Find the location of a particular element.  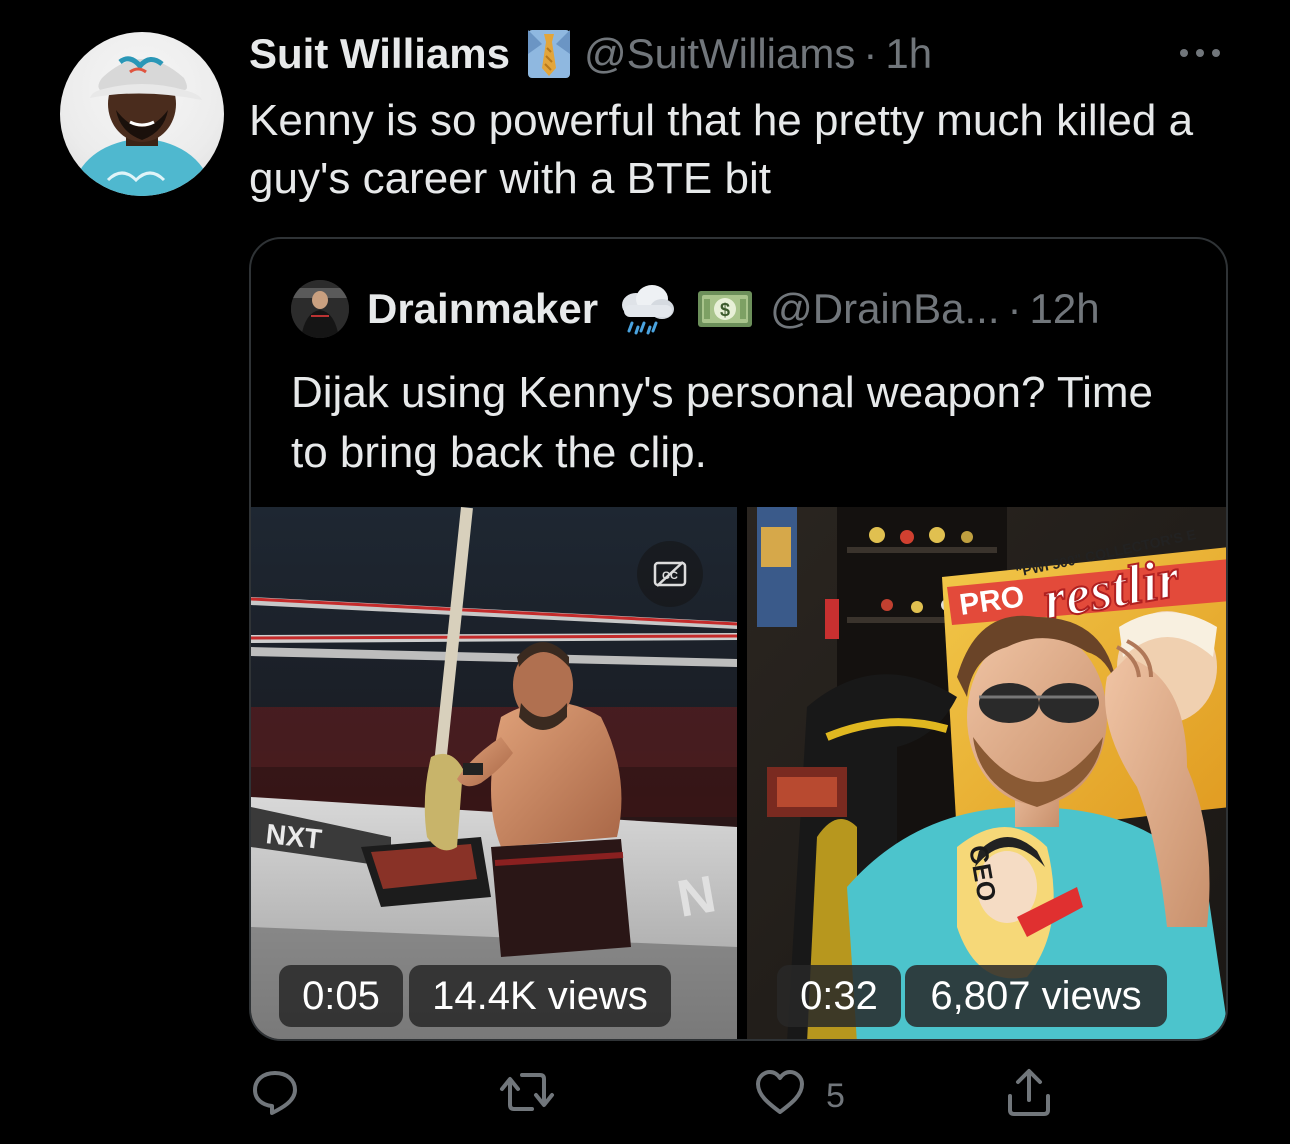

video-views-1: 14.4K views is located at coordinates (540, 996).